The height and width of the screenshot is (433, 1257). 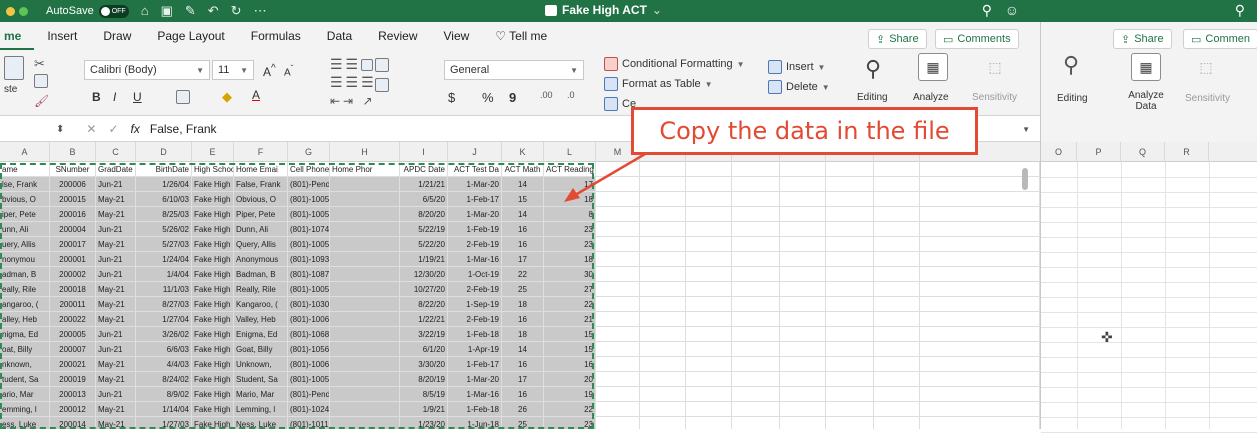 What do you see at coordinates (523, 334) in the screenshot?
I see `data-cell: 18` at bounding box center [523, 334].